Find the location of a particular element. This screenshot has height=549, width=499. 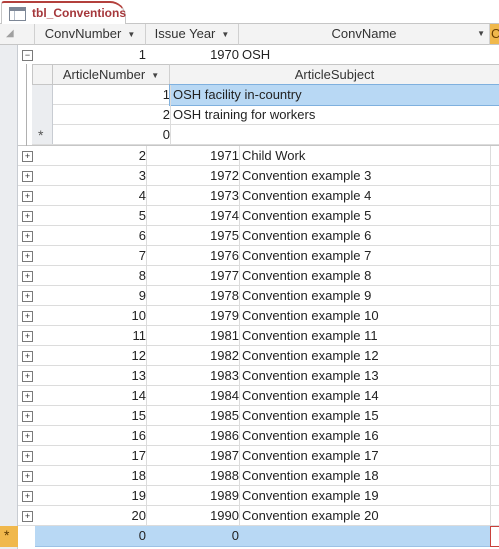

cell-issue-year: 0 is located at coordinates (194, 536).